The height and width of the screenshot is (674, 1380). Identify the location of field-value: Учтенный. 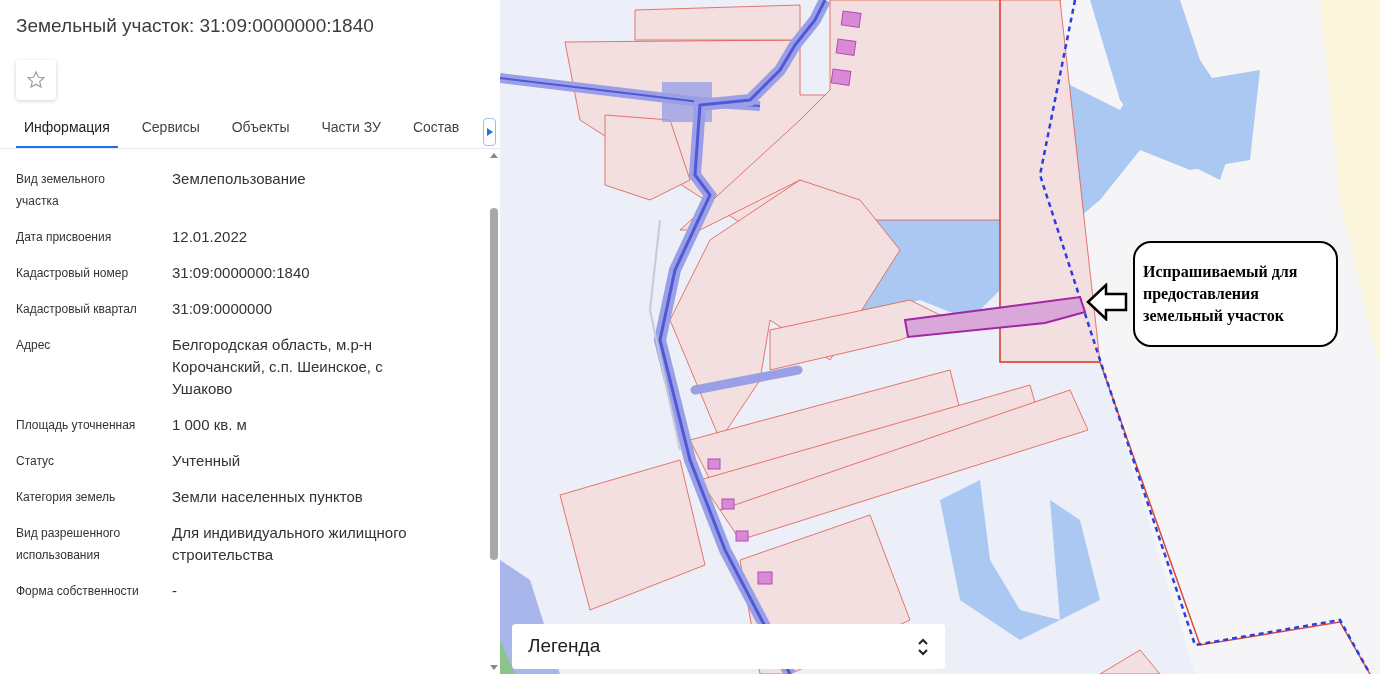
(206, 461).